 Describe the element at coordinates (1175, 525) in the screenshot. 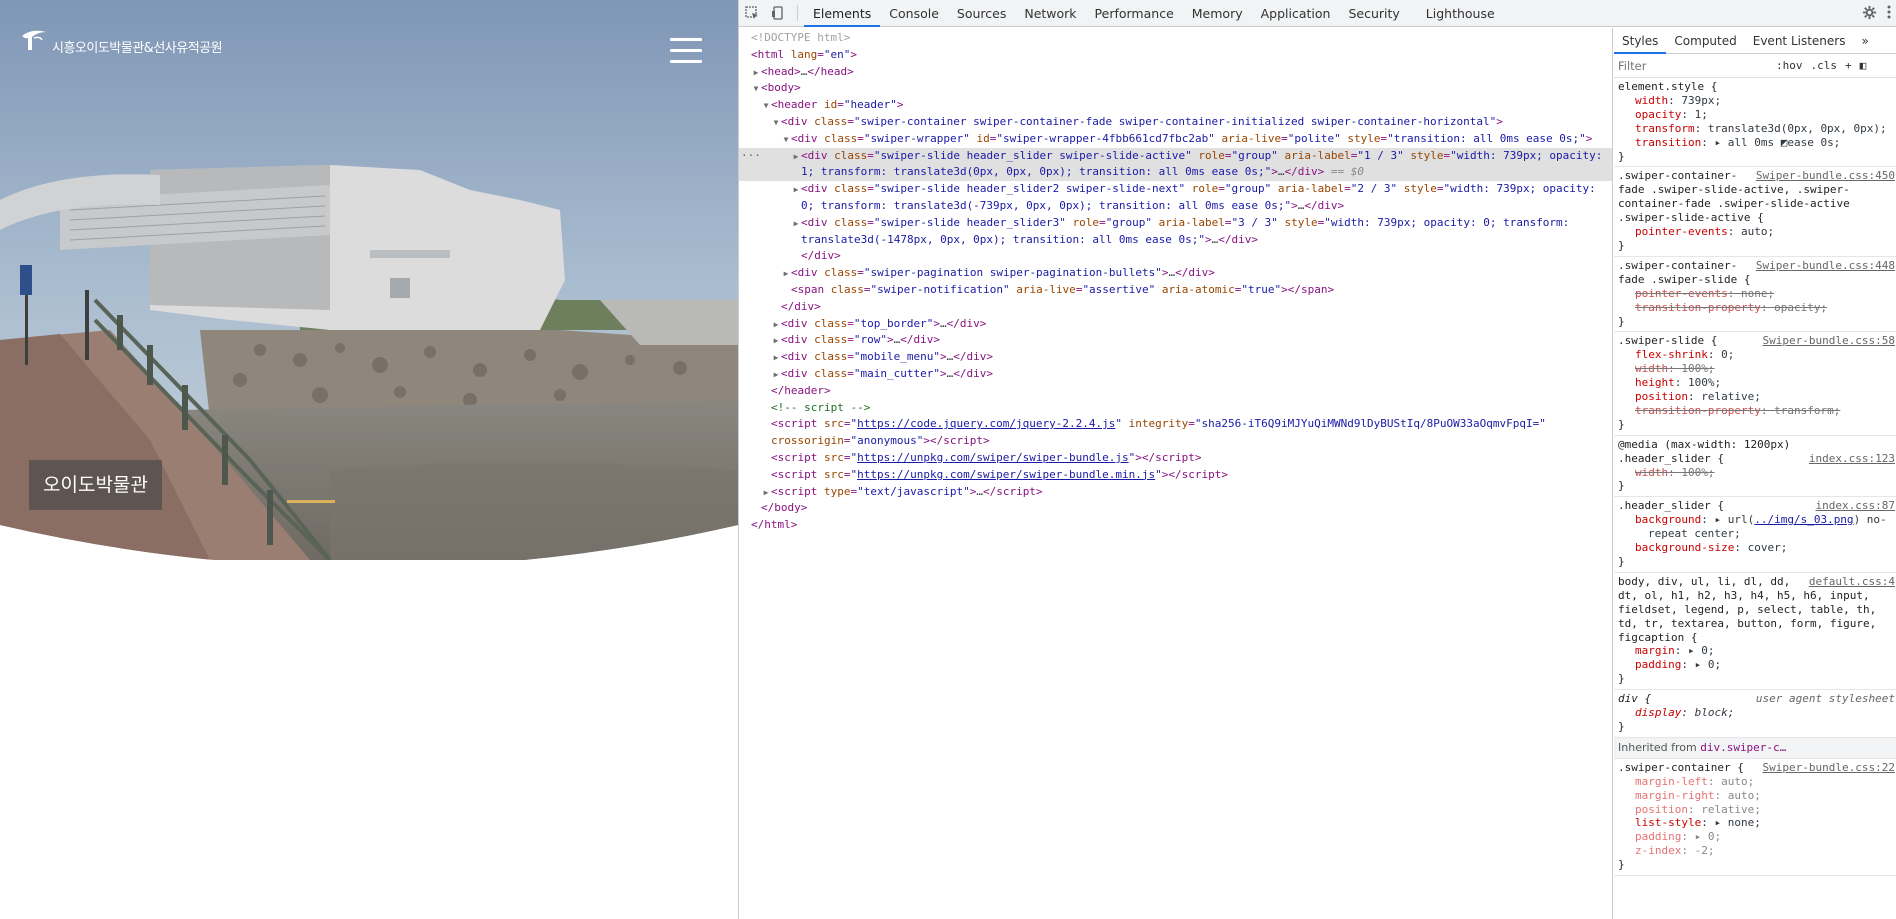

I see `tree-node: </html>` at that location.